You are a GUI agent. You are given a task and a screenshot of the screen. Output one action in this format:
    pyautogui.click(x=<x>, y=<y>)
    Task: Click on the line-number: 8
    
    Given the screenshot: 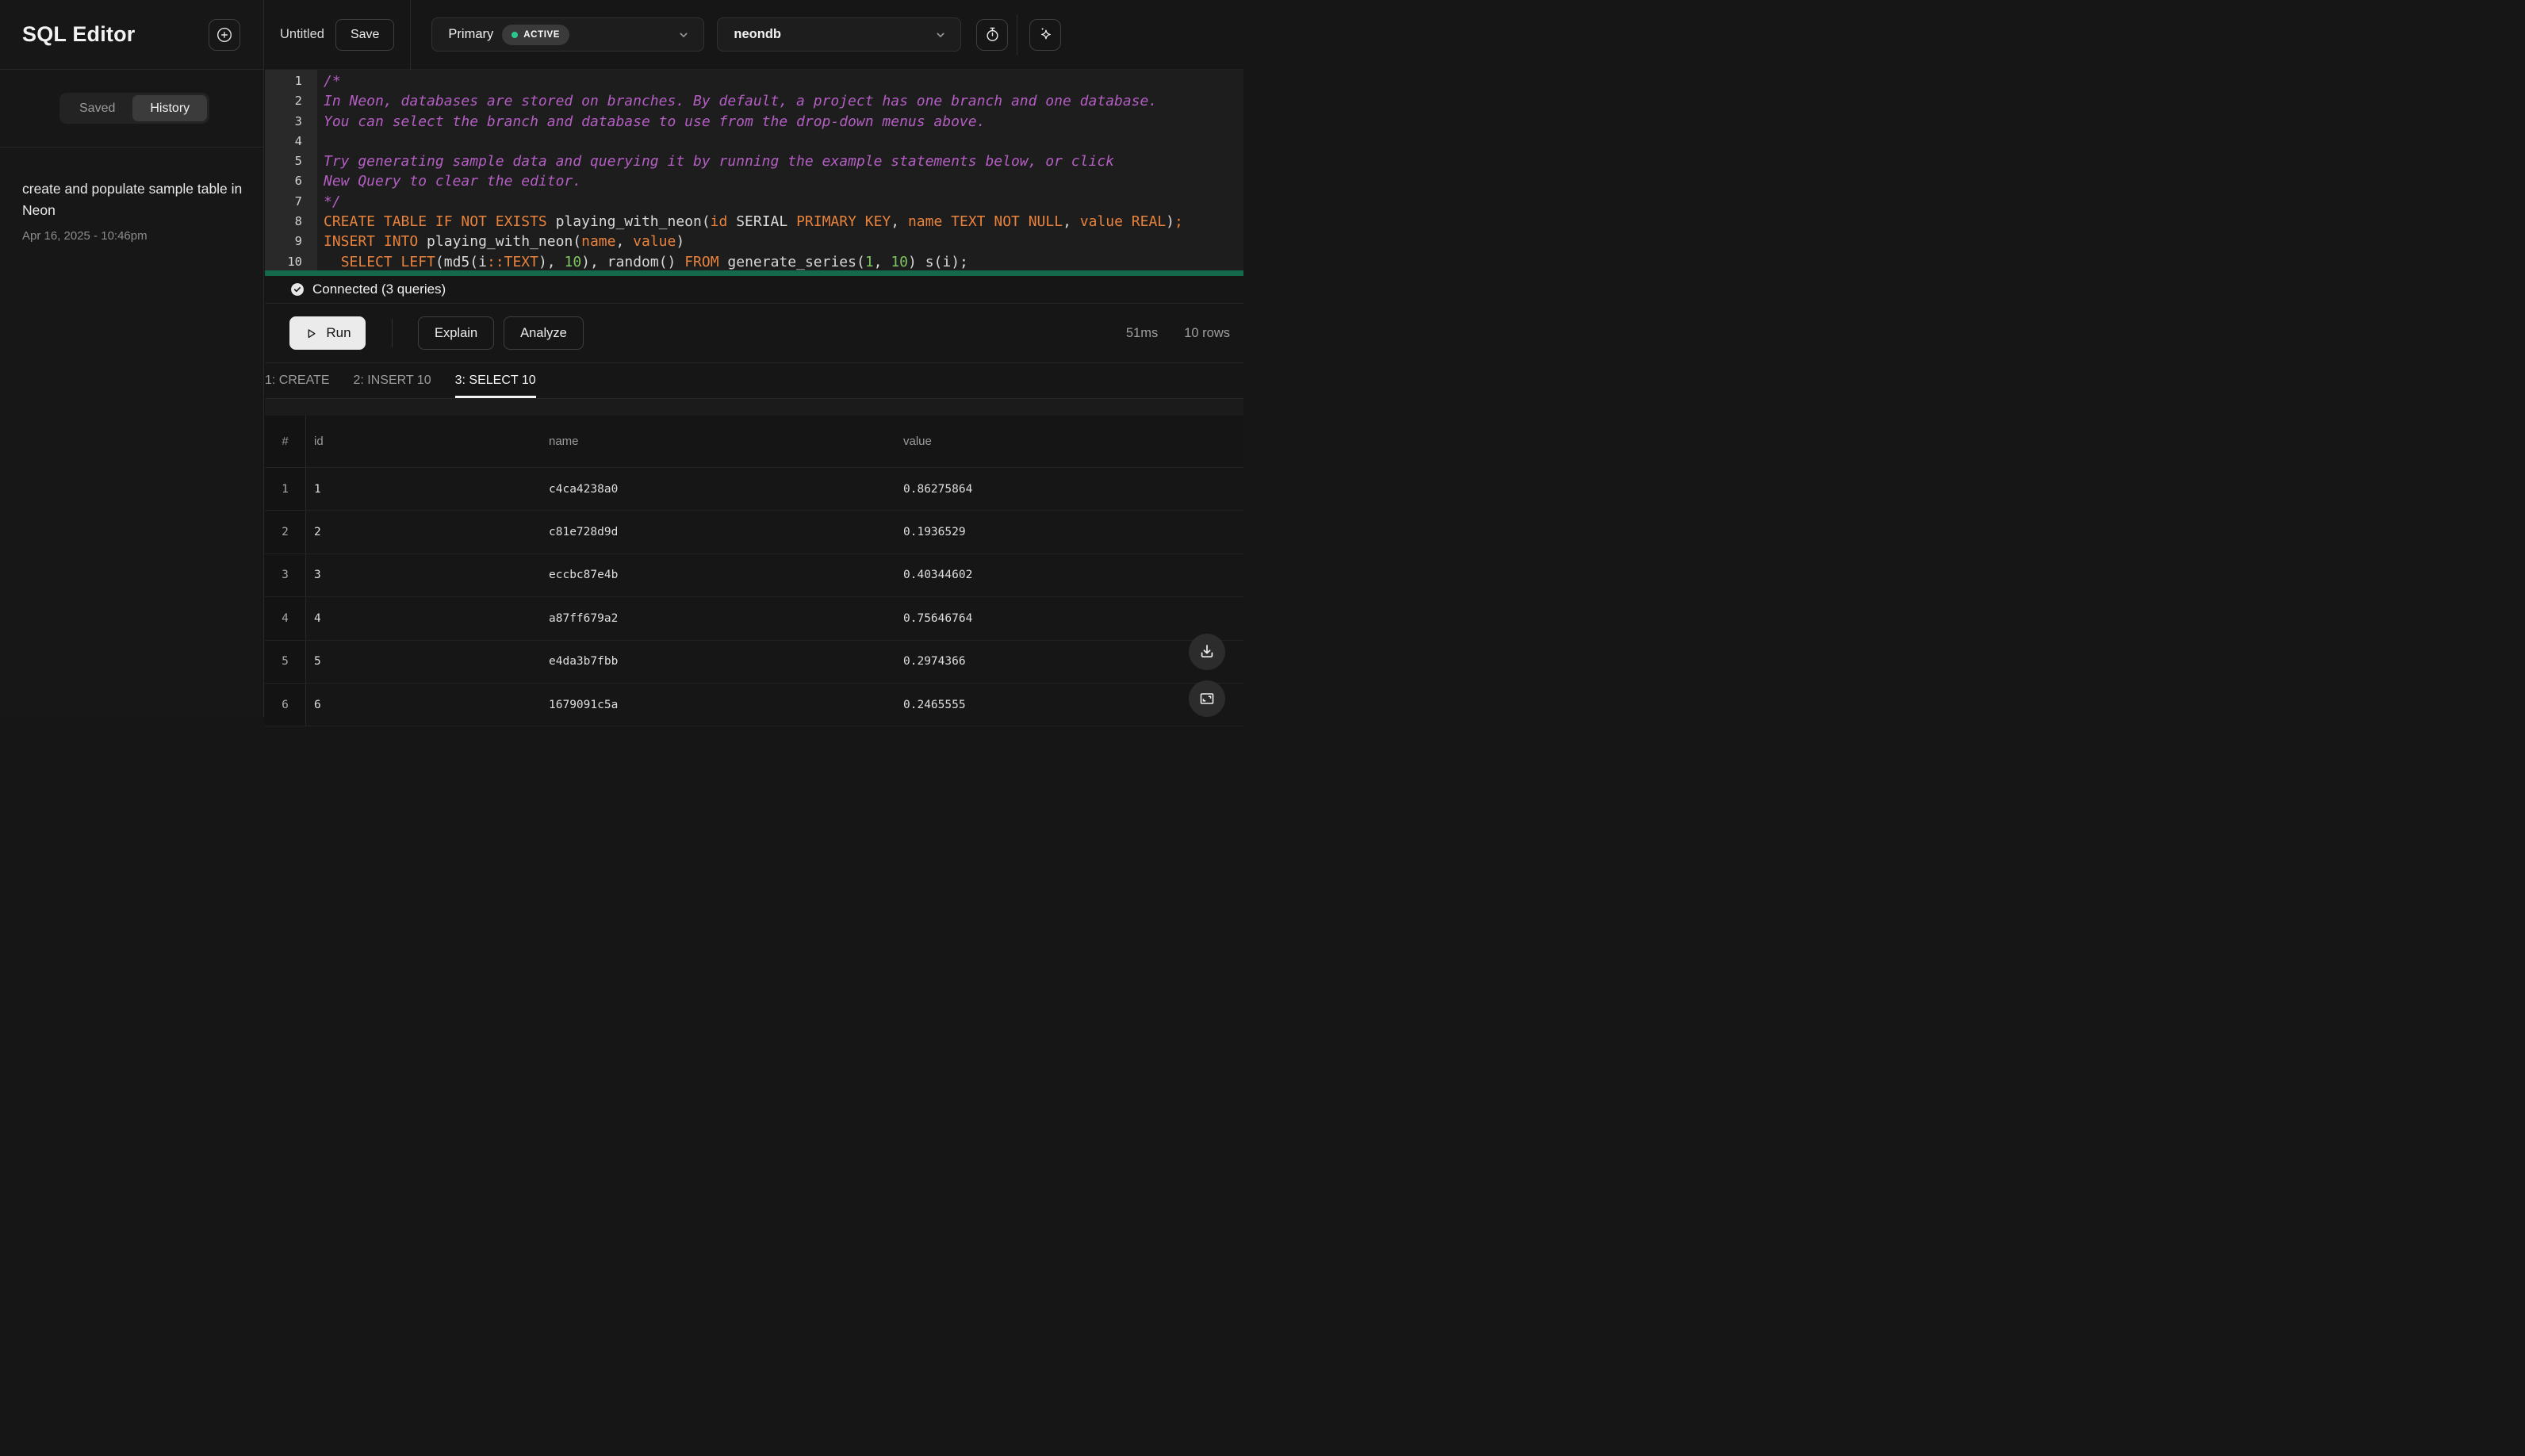 What is the action you would take?
    pyautogui.click(x=298, y=221)
    